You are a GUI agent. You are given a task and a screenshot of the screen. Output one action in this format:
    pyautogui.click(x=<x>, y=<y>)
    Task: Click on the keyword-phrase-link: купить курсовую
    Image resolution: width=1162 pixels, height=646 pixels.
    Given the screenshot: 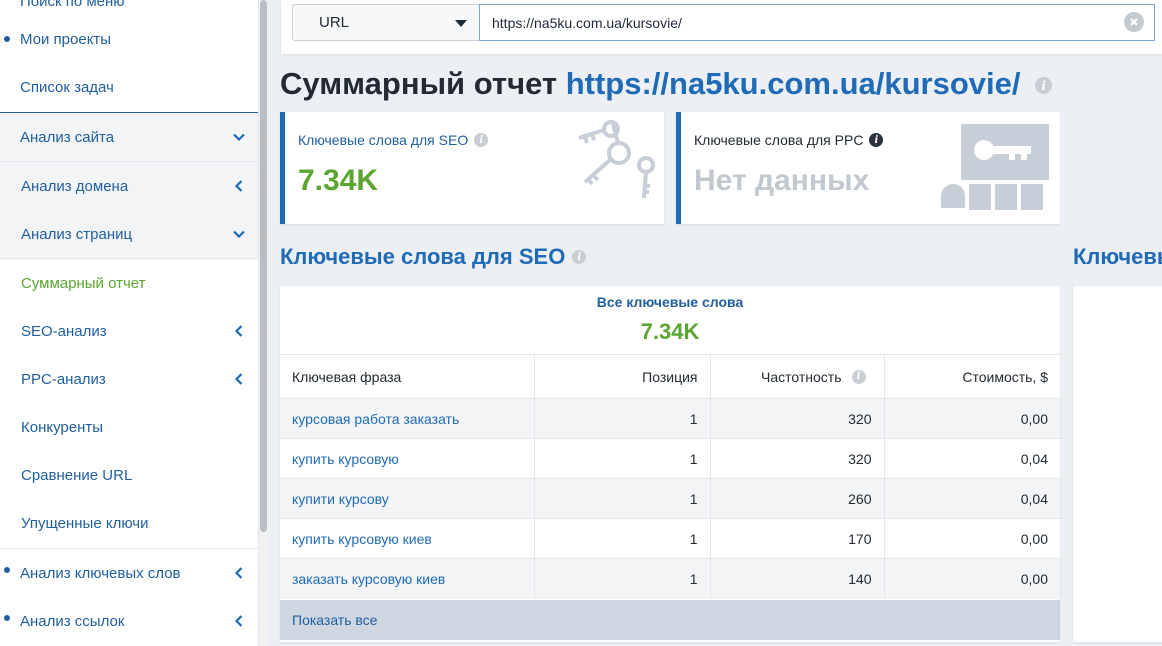 What is the action you would take?
    pyautogui.click(x=407, y=458)
    